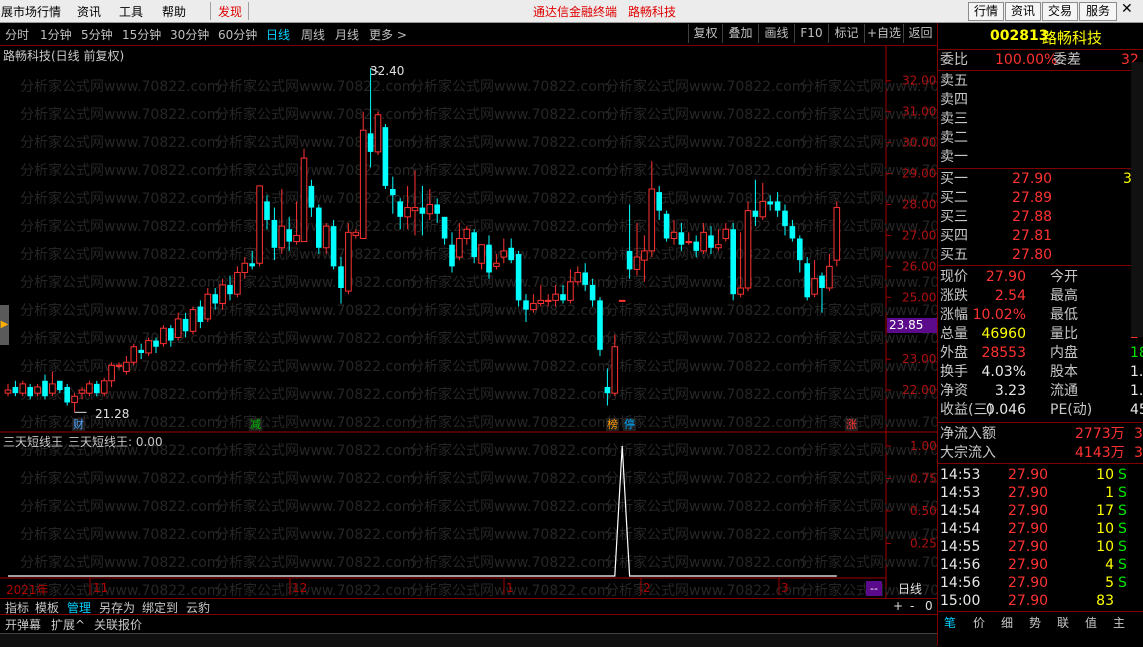  What do you see at coordinates (883, 33) in the screenshot?
I see `btn-add-favorite: +自选` at bounding box center [883, 33].